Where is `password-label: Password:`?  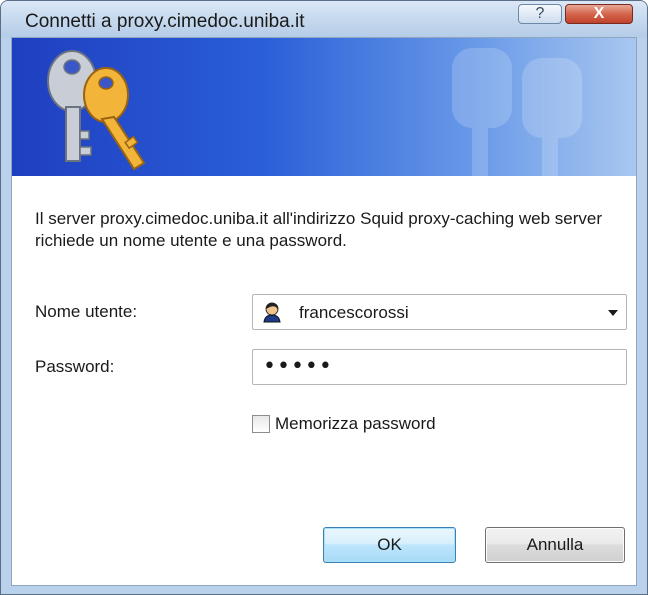
password-label: Password: is located at coordinates (75, 366).